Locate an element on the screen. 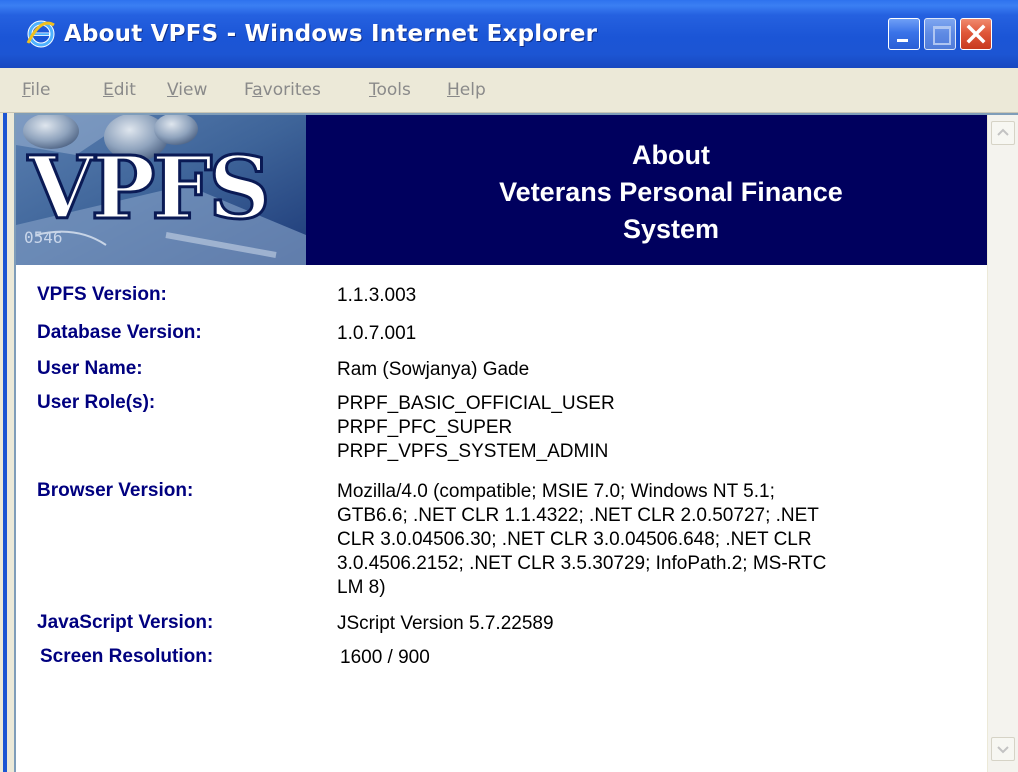 The height and width of the screenshot is (772, 1018). vpfs-logo-image: 0546 VPFS is located at coordinates (161, 190).